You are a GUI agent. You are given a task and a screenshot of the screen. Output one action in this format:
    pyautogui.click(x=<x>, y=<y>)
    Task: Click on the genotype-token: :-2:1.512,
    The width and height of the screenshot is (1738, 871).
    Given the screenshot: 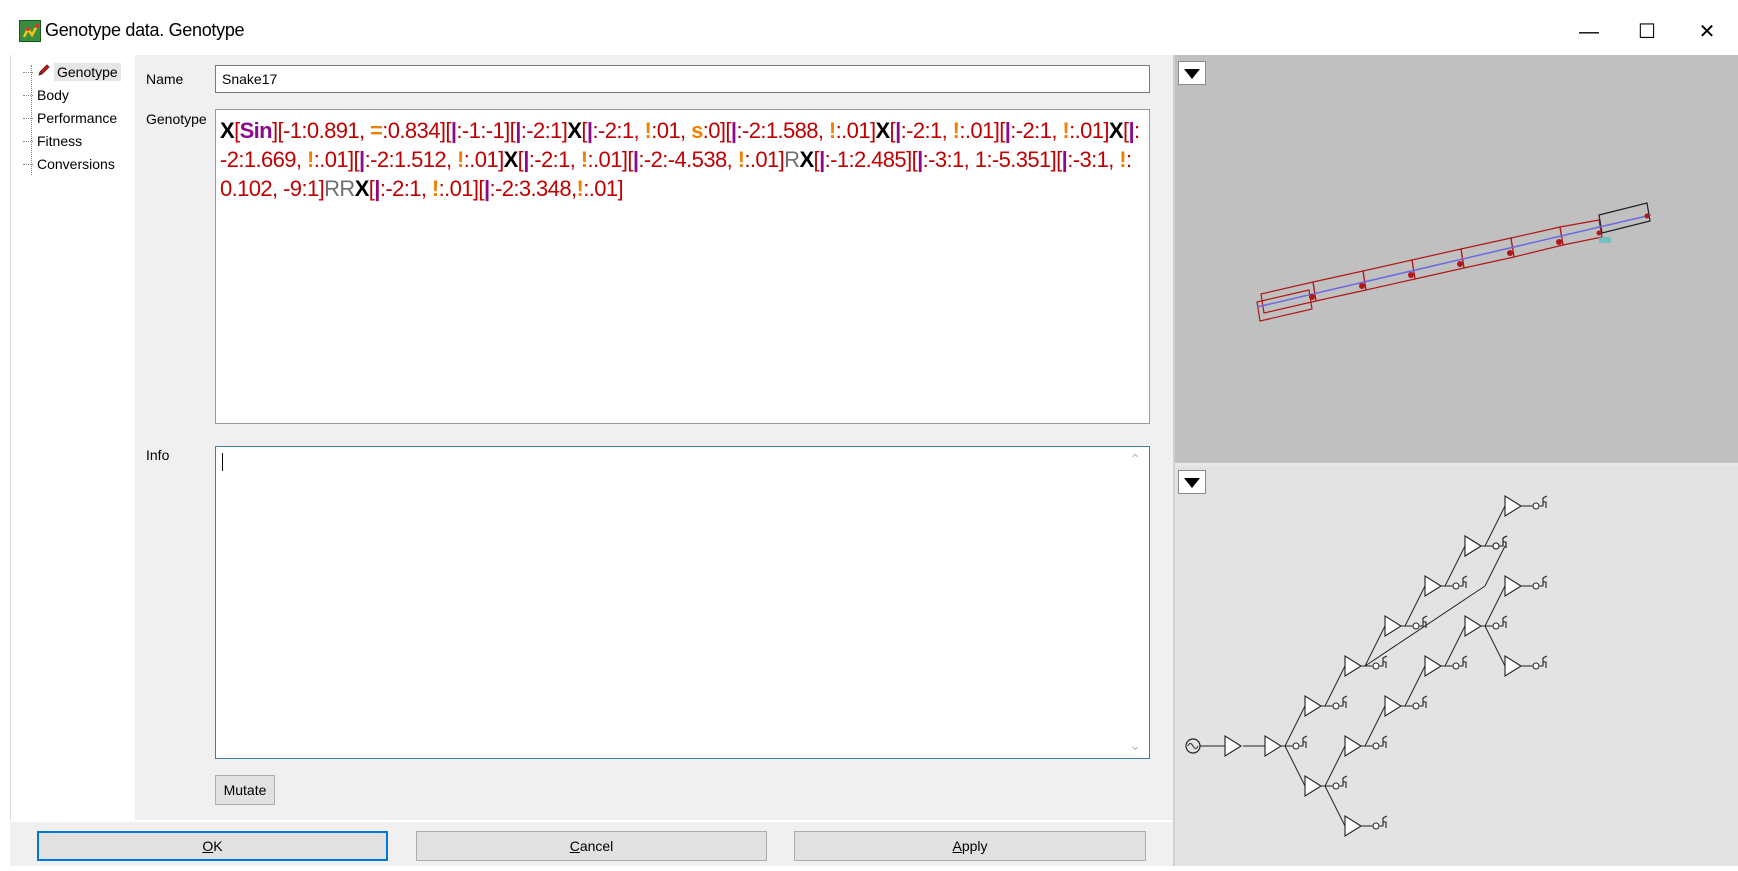 What is the action you would take?
    pyautogui.click(x=411, y=159)
    